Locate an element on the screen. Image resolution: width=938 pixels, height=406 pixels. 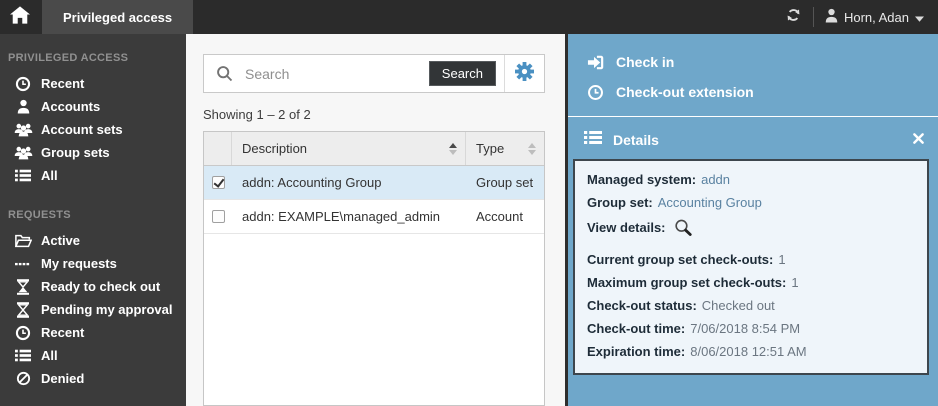
sidebar-item-label: Group sets is located at coordinates (75, 152).